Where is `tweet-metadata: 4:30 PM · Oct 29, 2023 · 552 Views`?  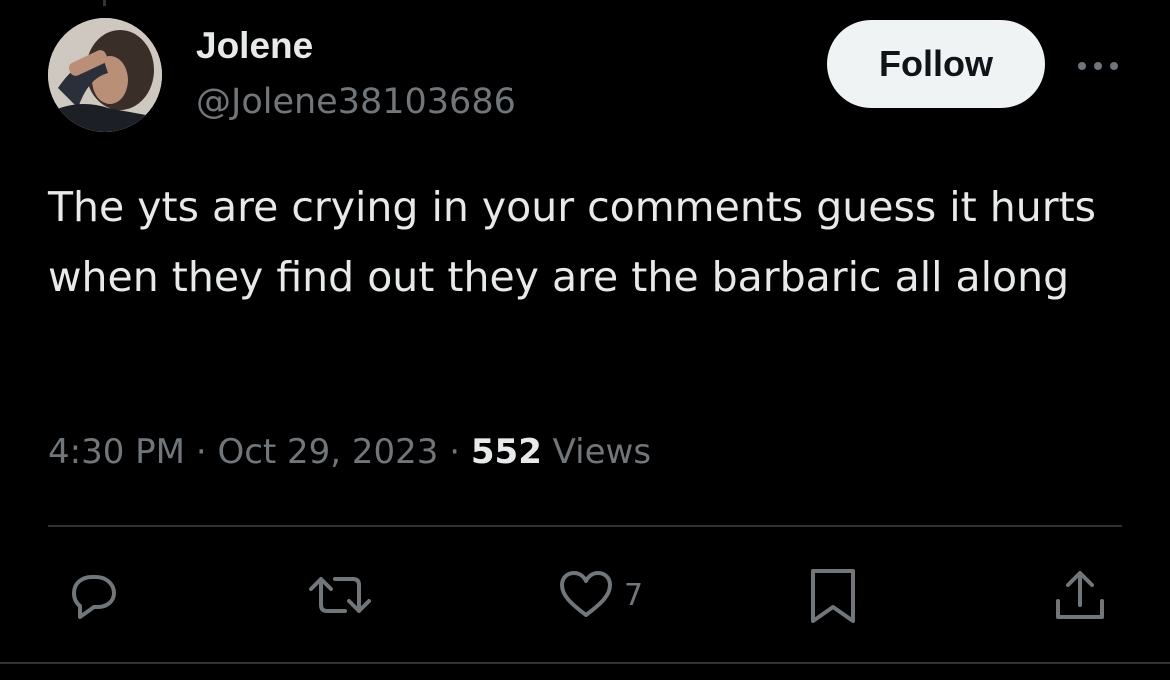 tweet-metadata: 4:30 PM · Oct 29, 2023 · 552 Views is located at coordinates (349, 452).